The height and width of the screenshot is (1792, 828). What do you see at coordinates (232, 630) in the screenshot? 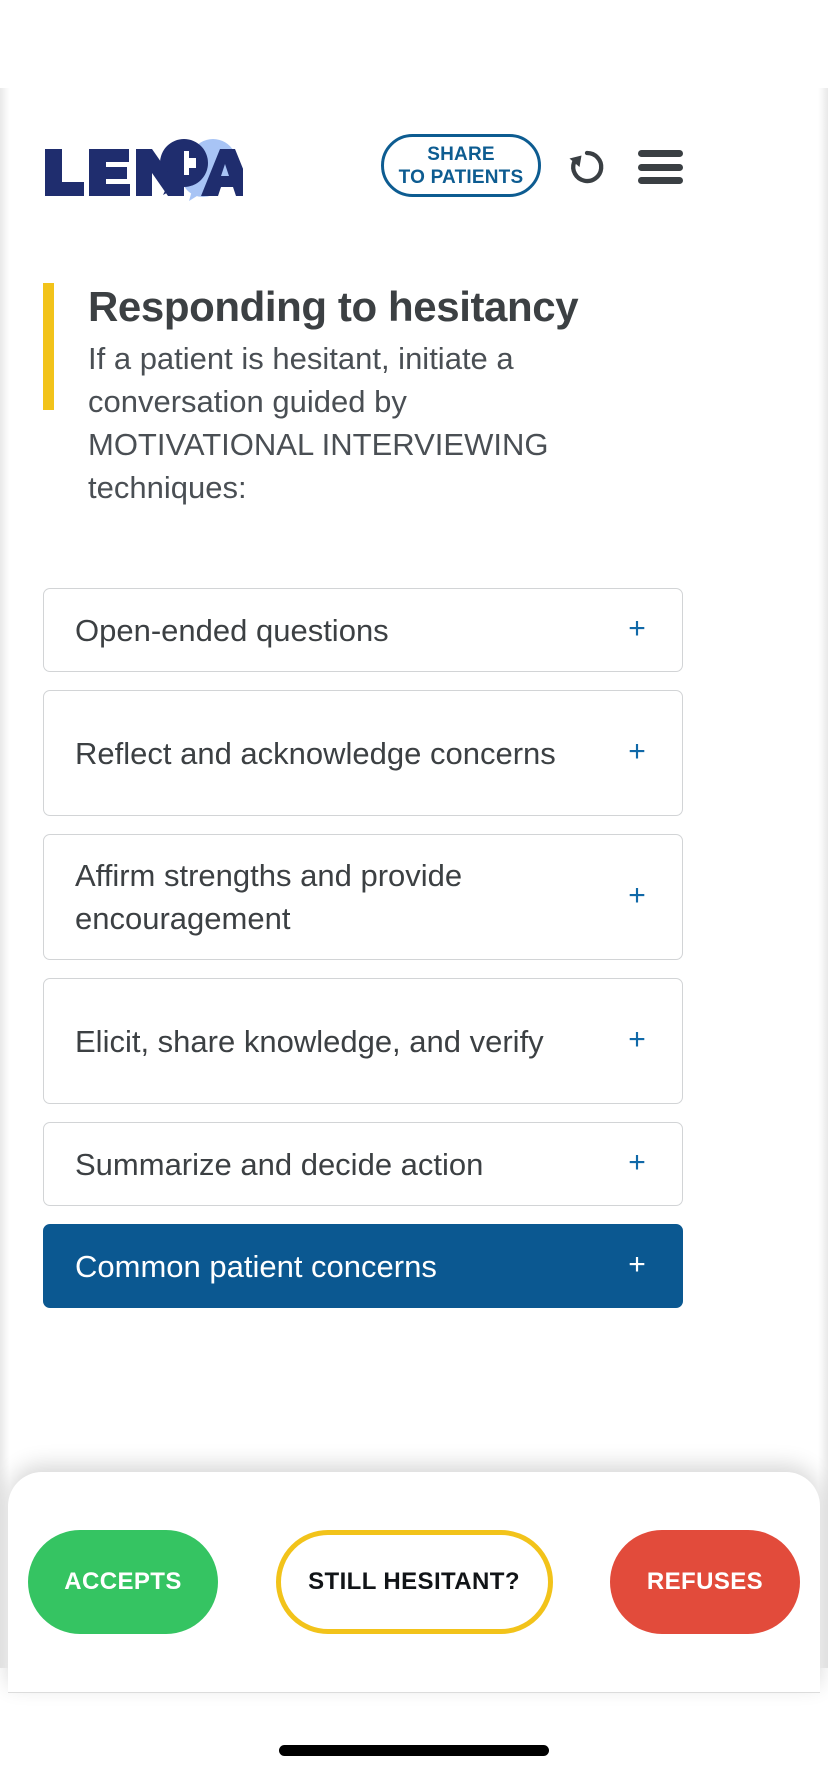
I see `accordion-item-label: Open-ended questions` at bounding box center [232, 630].